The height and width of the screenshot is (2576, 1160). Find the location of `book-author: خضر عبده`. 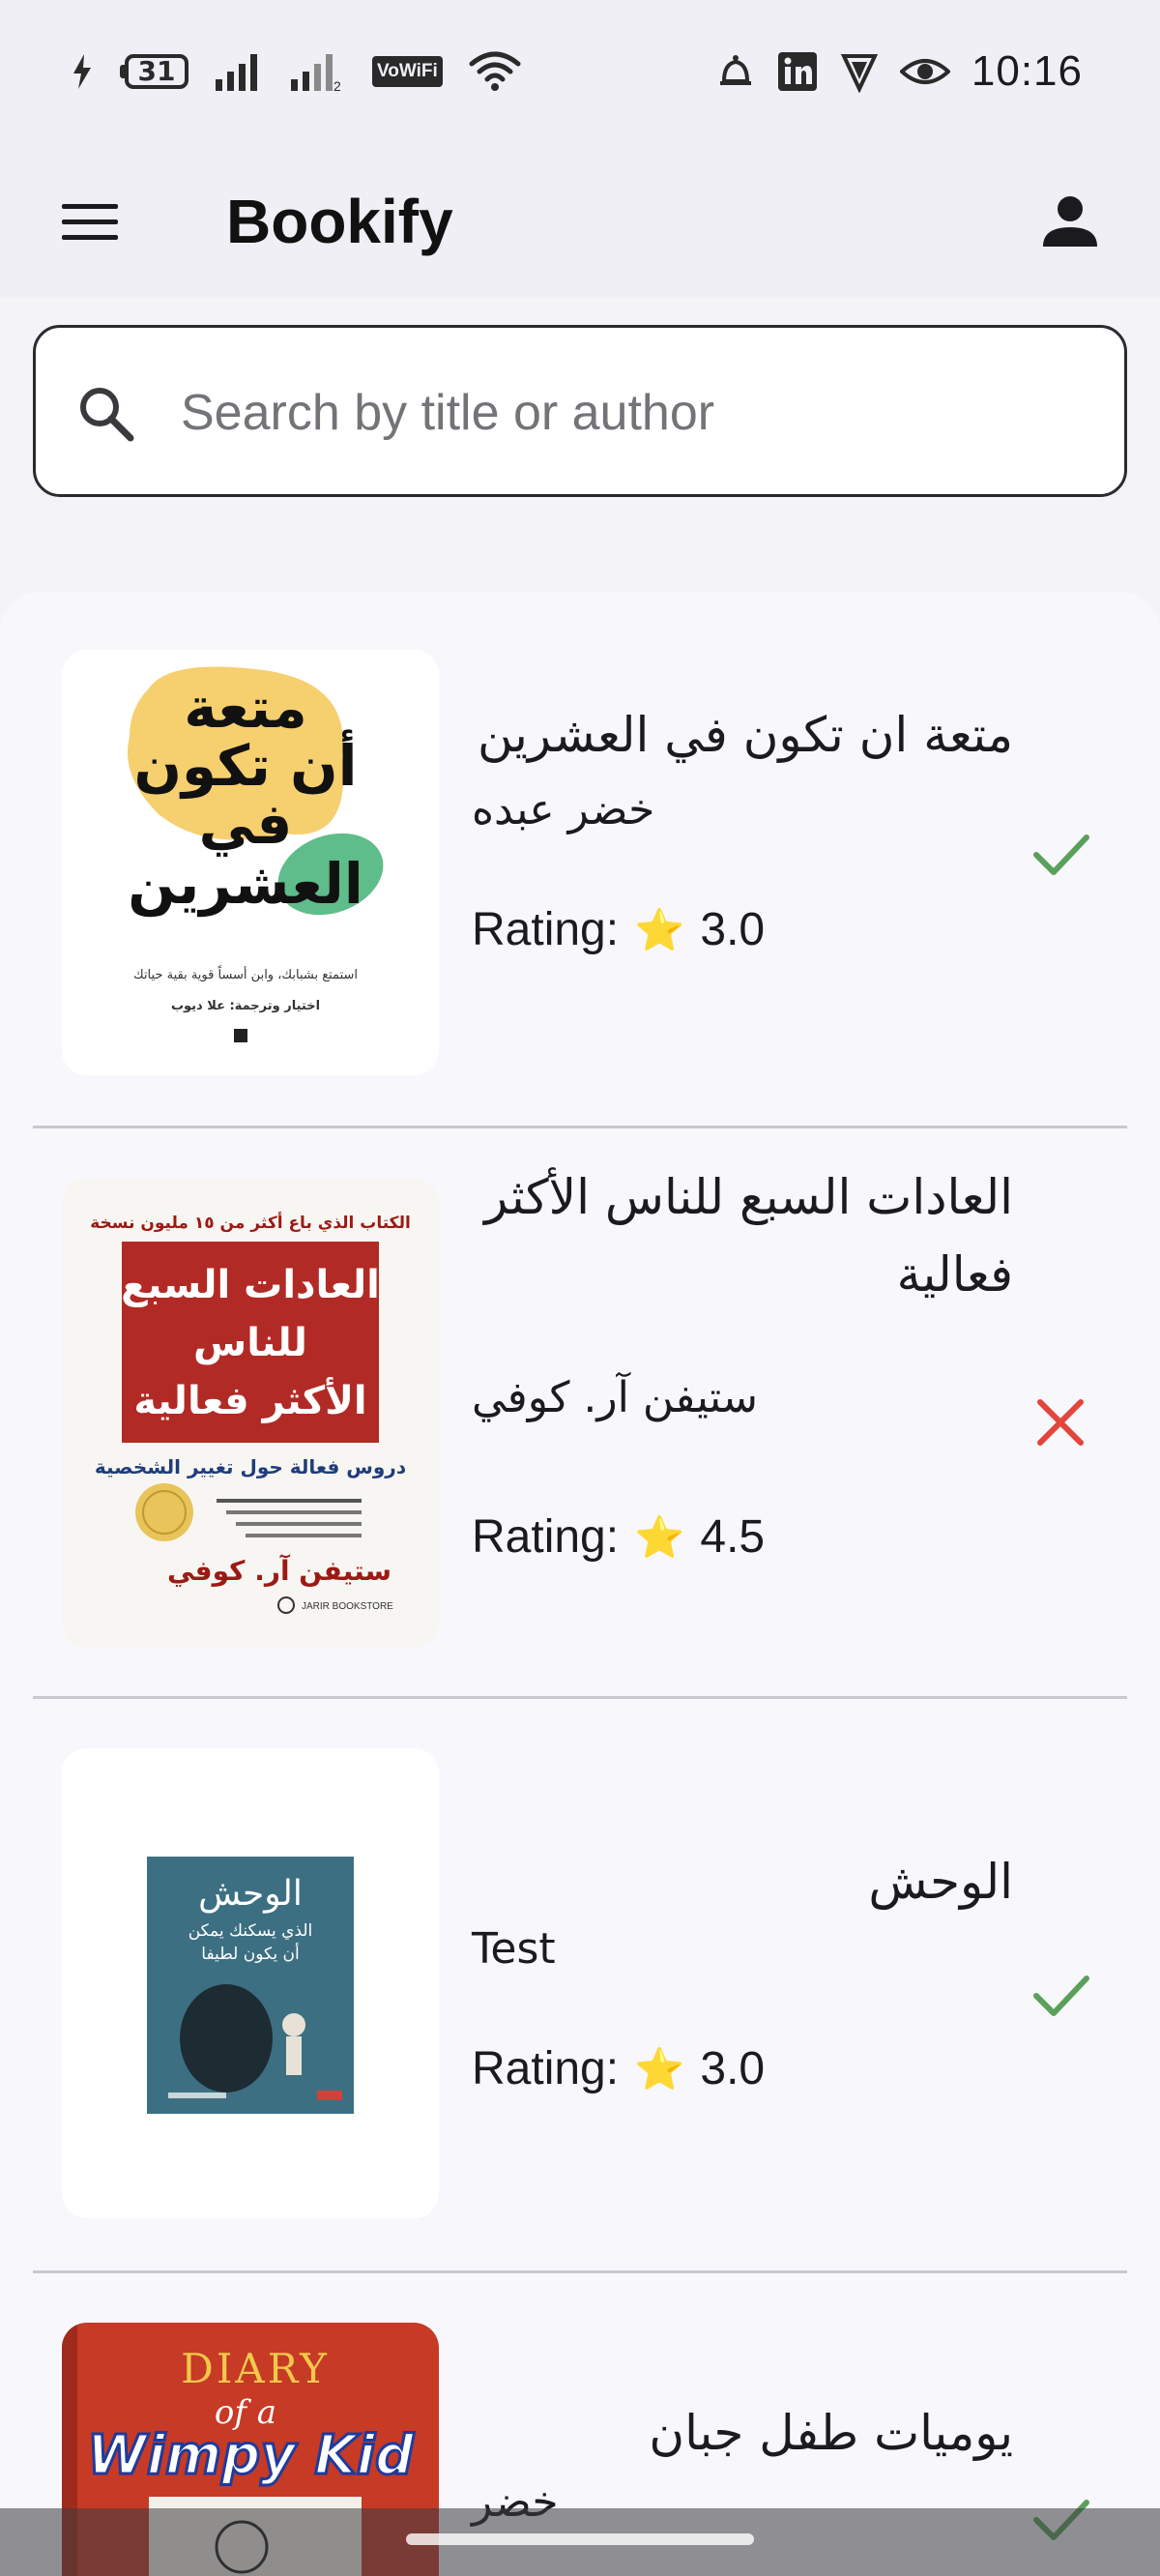

book-author: خضر عبده is located at coordinates (563, 809).